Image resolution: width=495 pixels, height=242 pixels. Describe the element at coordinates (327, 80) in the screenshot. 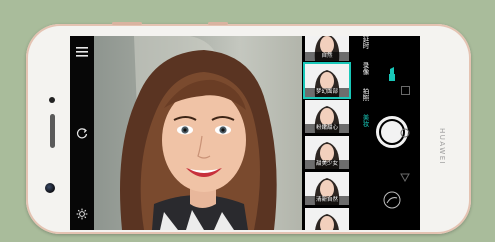

I see `filter-thumb-2: 梦幻面部` at that location.